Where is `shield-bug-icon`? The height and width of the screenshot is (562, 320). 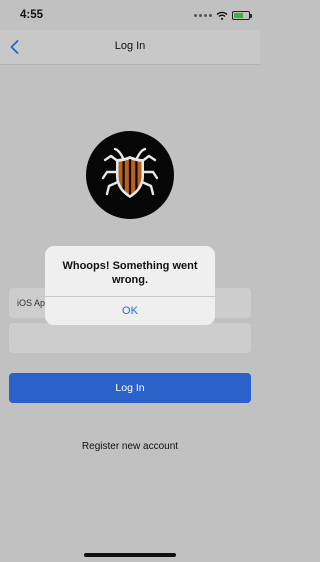 shield-bug-icon is located at coordinates (130, 172).